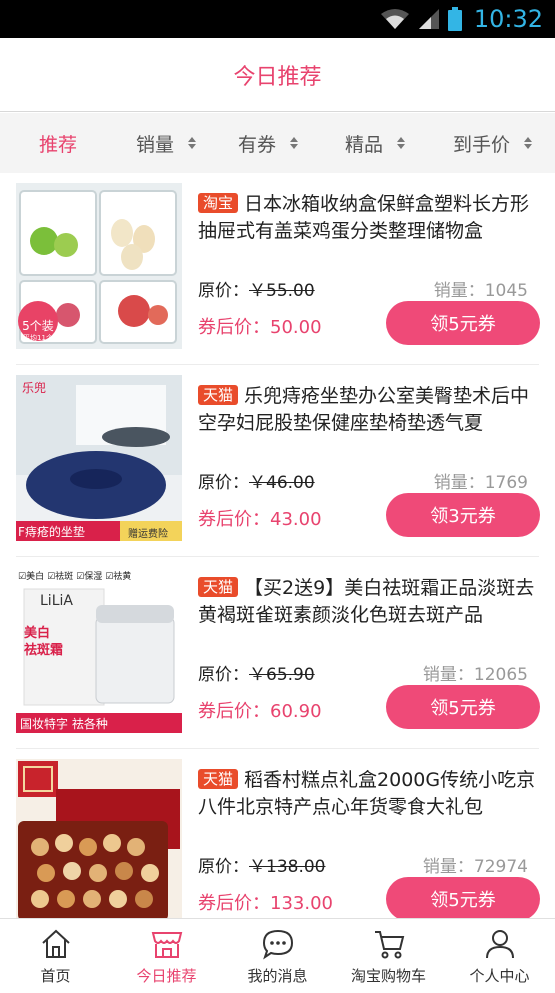 The height and width of the screenshot is (993, 555). I want to click on sales-count: 销量：1769, so click(480, 483).